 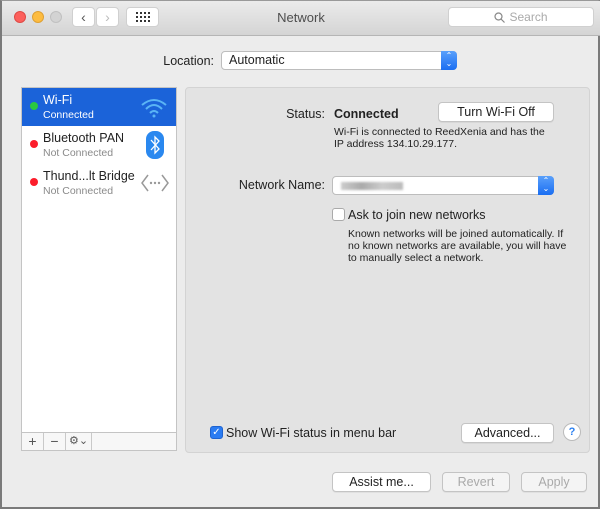 I want to click on bluetooth-icon, so click(x=155, y=145).